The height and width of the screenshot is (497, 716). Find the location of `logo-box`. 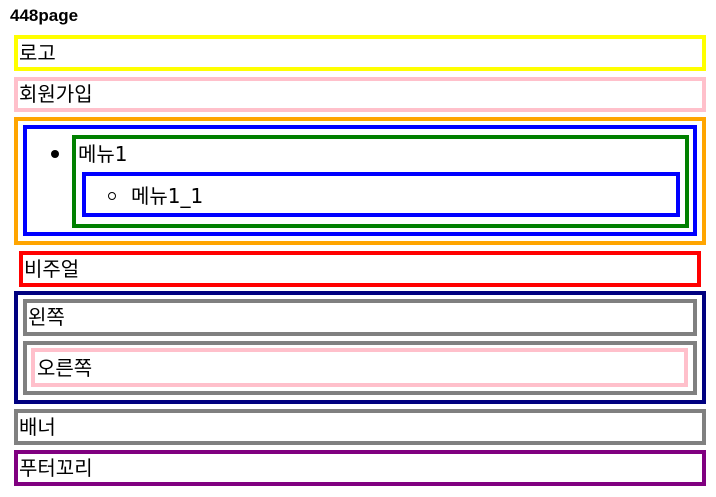

logo-box is located at coordinates (360, 53).